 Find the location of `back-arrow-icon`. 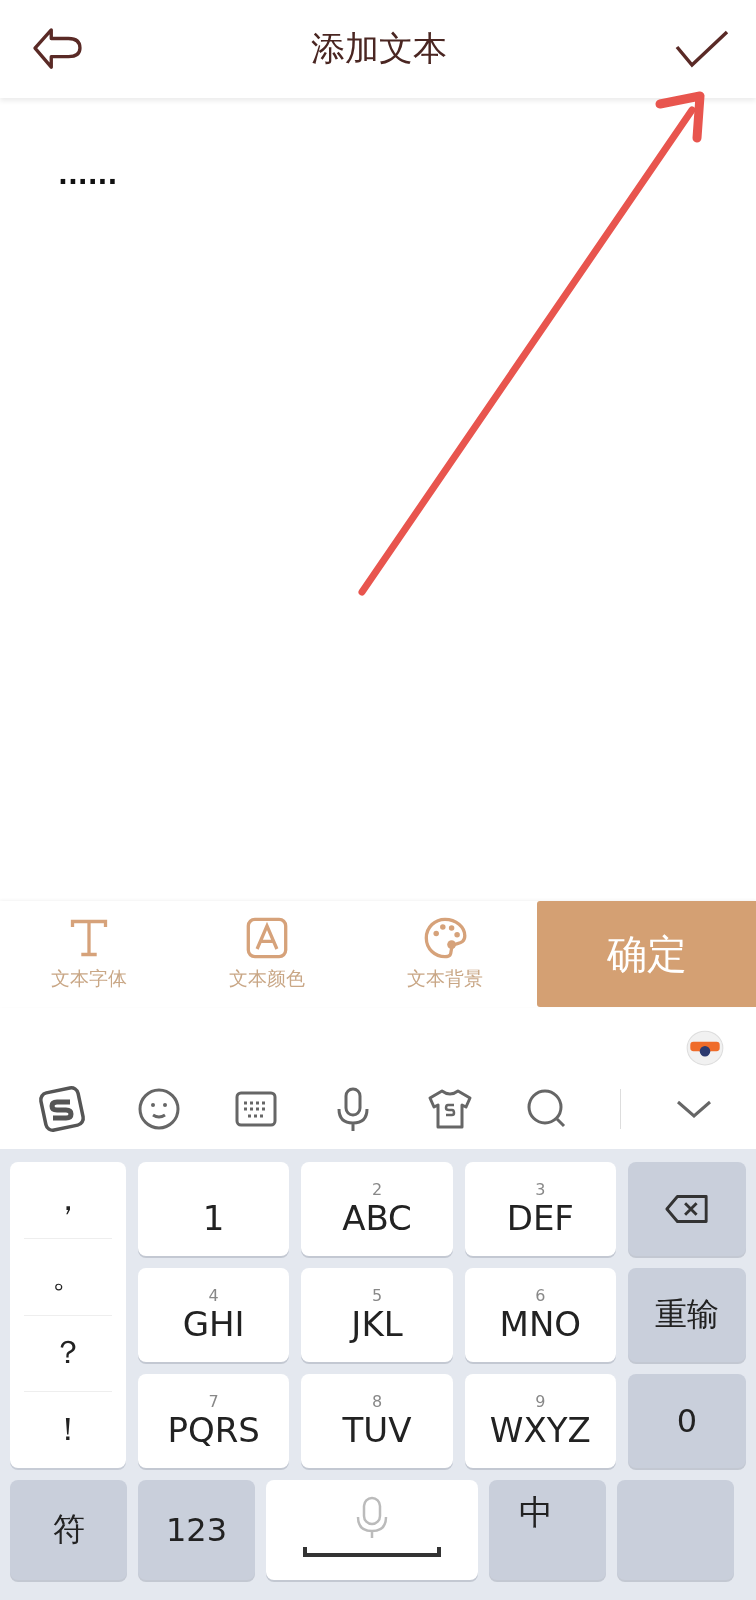

back-arrow-icon is located at coordinates (57, 49).